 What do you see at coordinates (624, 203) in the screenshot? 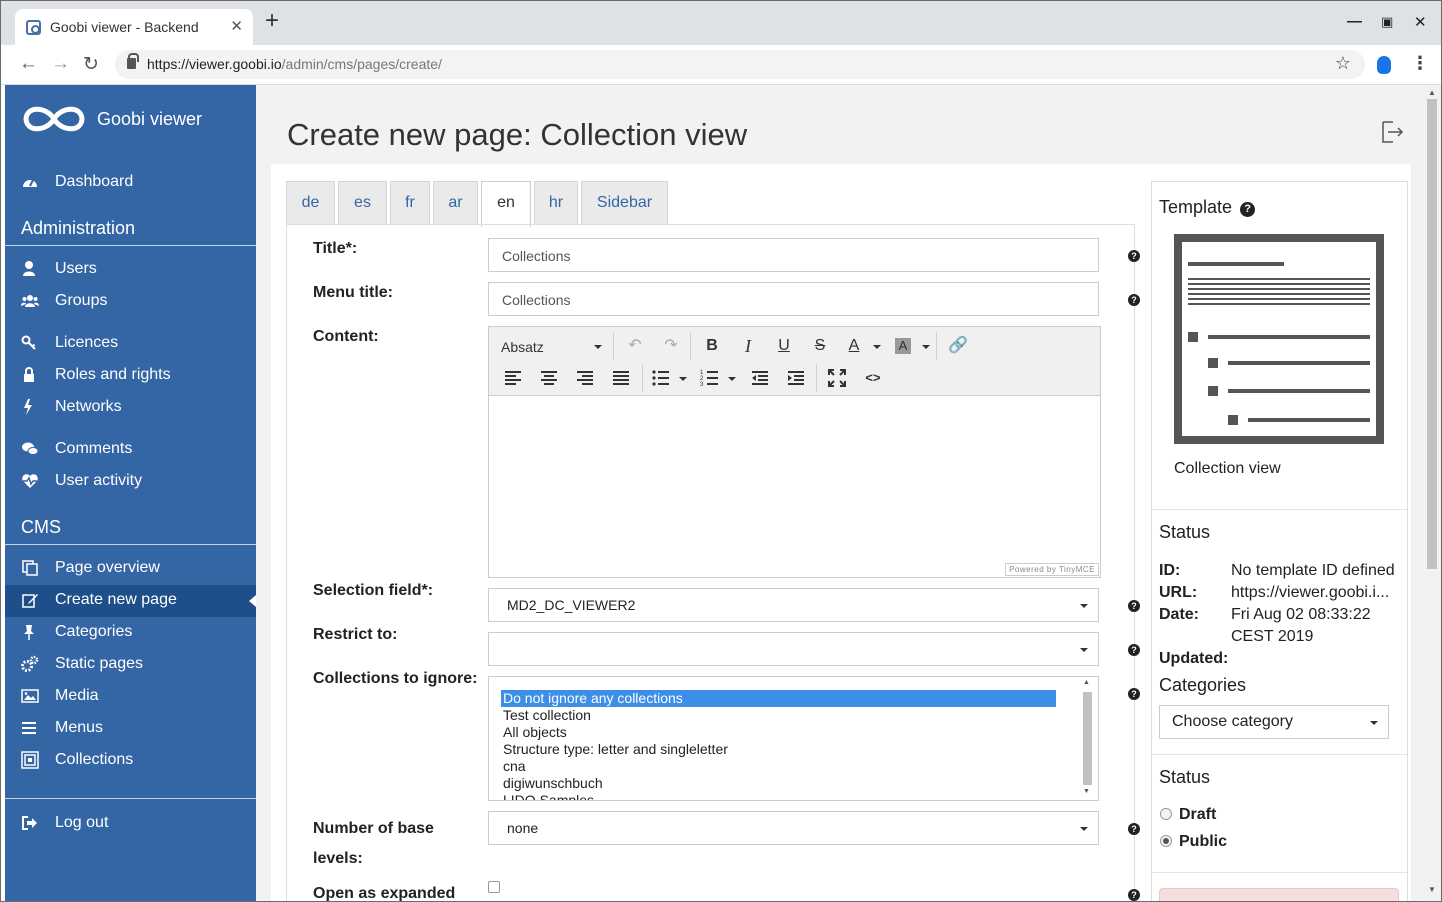
I see `tab-sidebar: Sidebar` at bounding box center [624, 203].